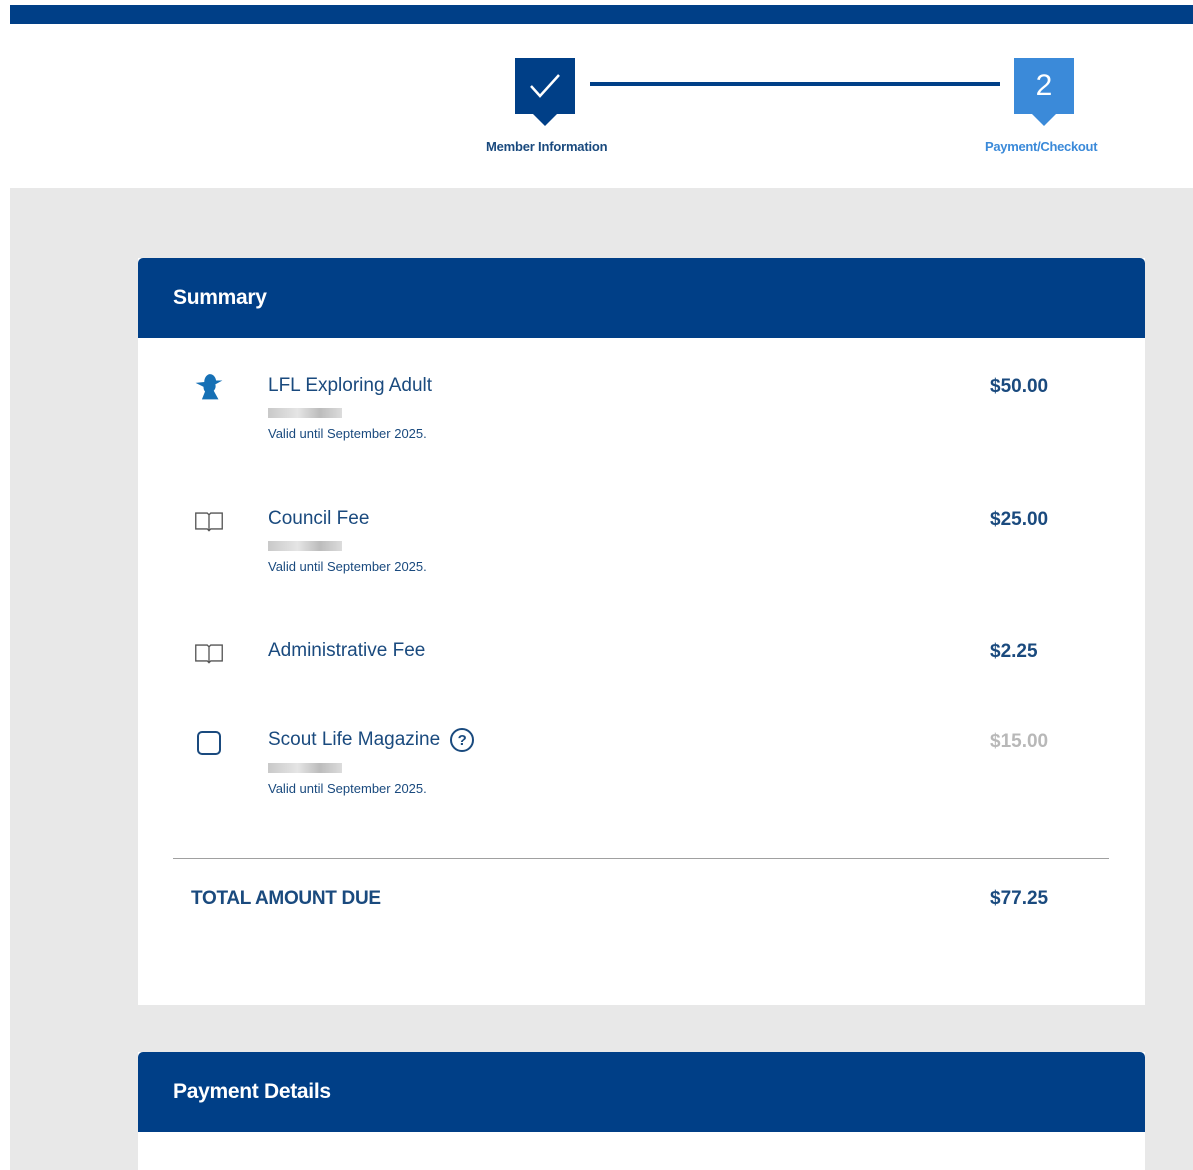  What do you see at coordinates (641, 858) in the screenshot?
I see `summary-divider` at bounding box center [641, 858].